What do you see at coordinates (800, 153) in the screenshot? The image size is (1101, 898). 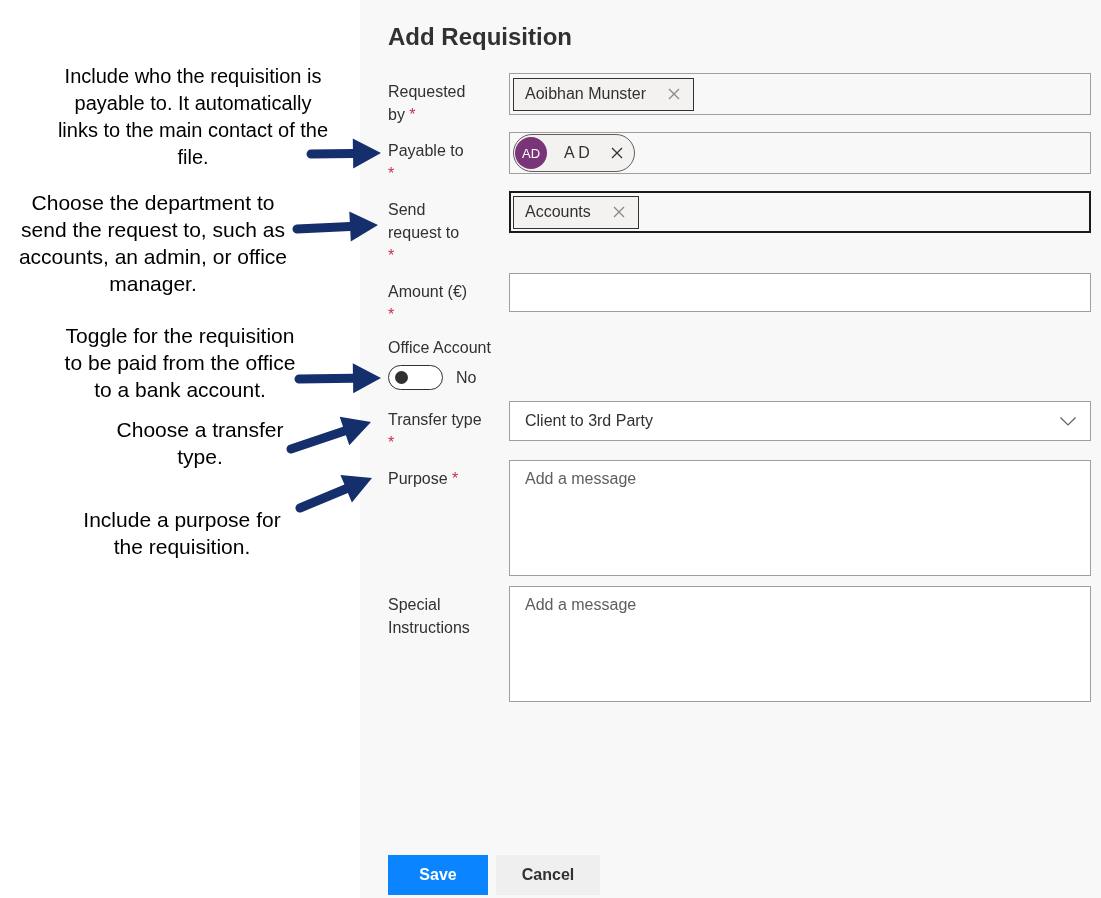 I see `people-picker-field: AD A D` at bounding box center [800, 153].